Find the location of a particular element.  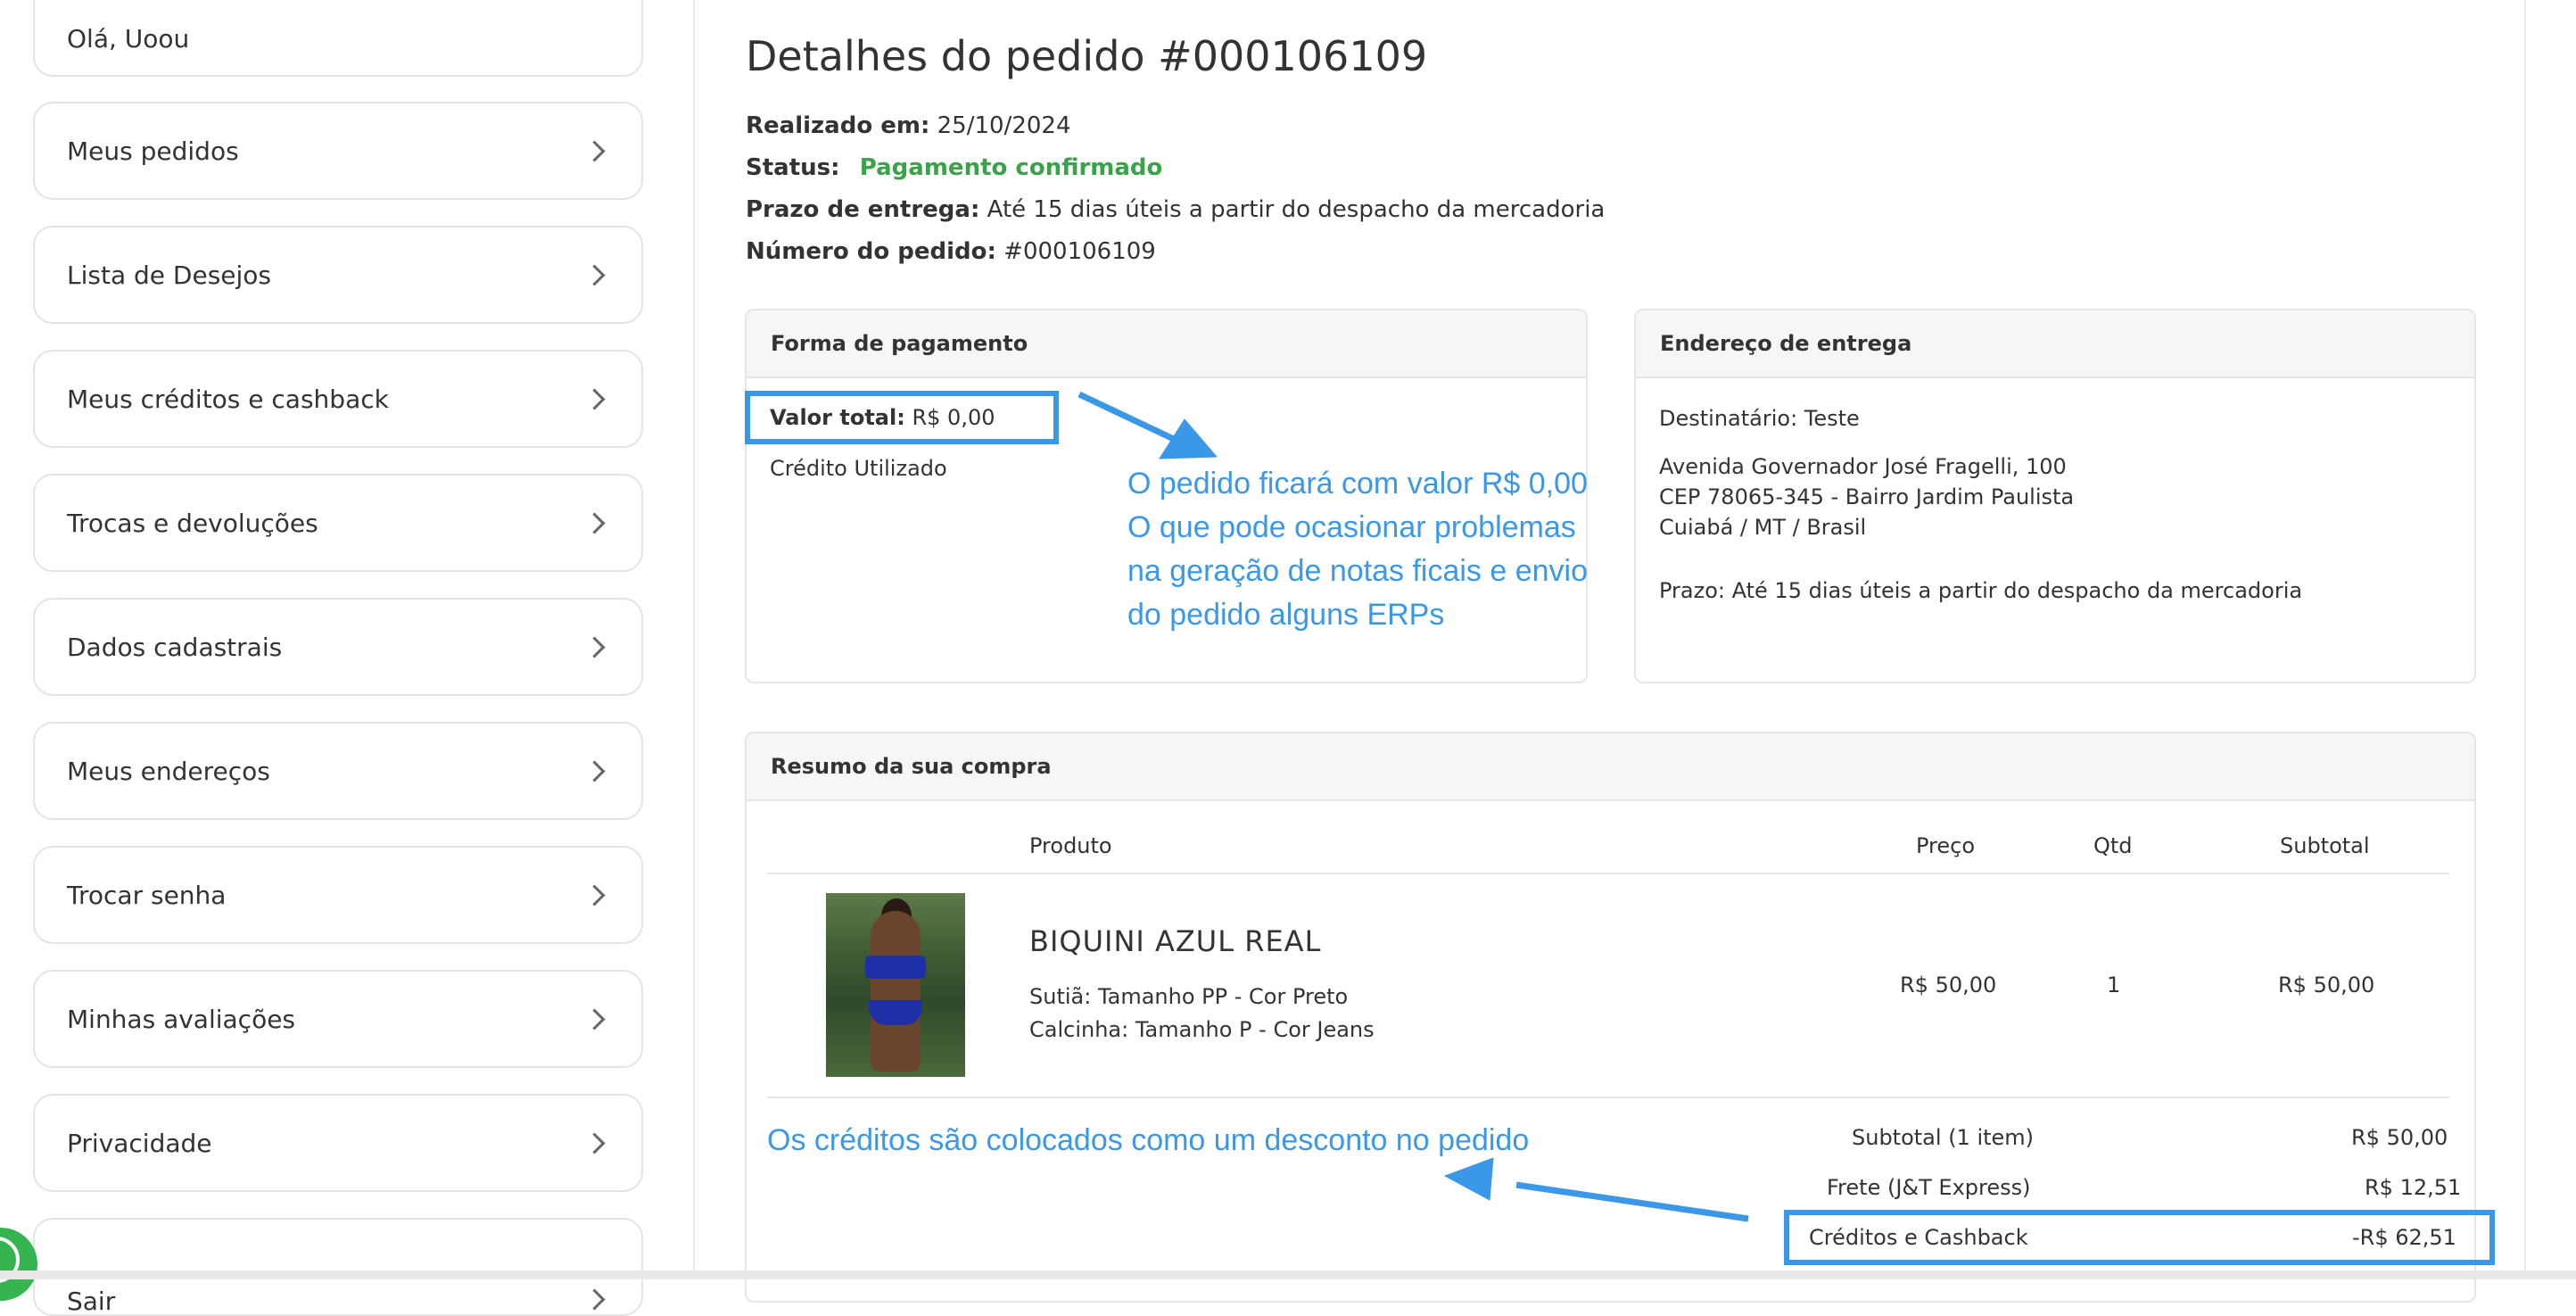

sidebar-item-label: Sair is located at coordinates (92, 1301).